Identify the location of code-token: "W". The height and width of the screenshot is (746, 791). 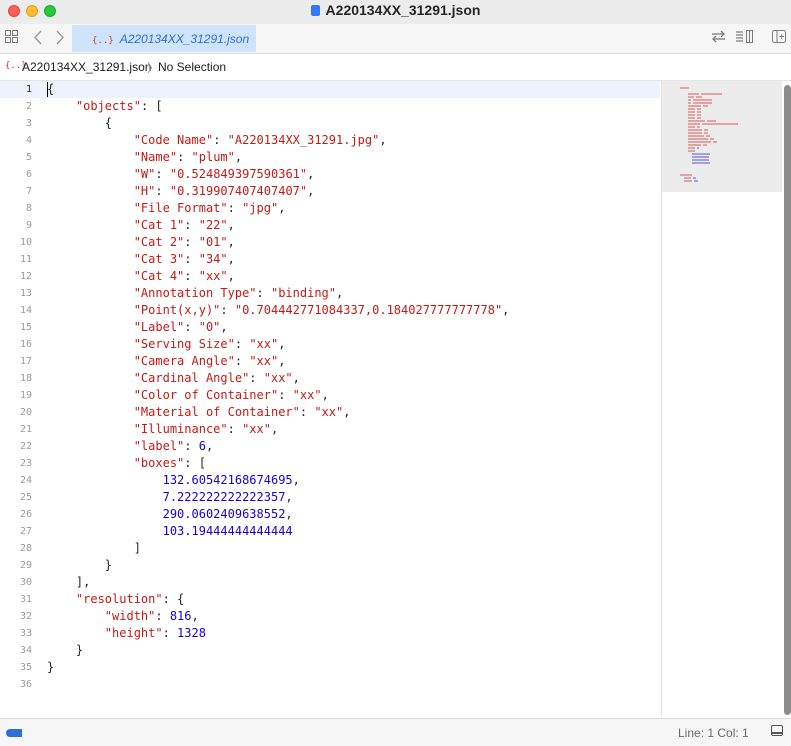
(144, 174).